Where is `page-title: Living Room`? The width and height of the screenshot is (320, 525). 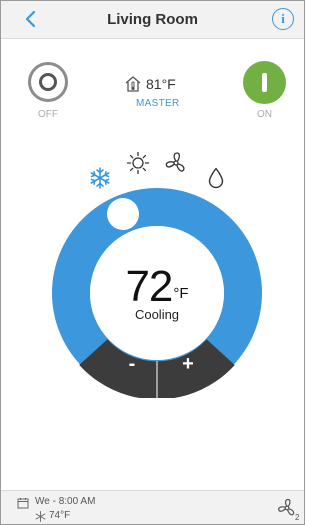 page-title: Living Room is located at coordinates (152, 19).